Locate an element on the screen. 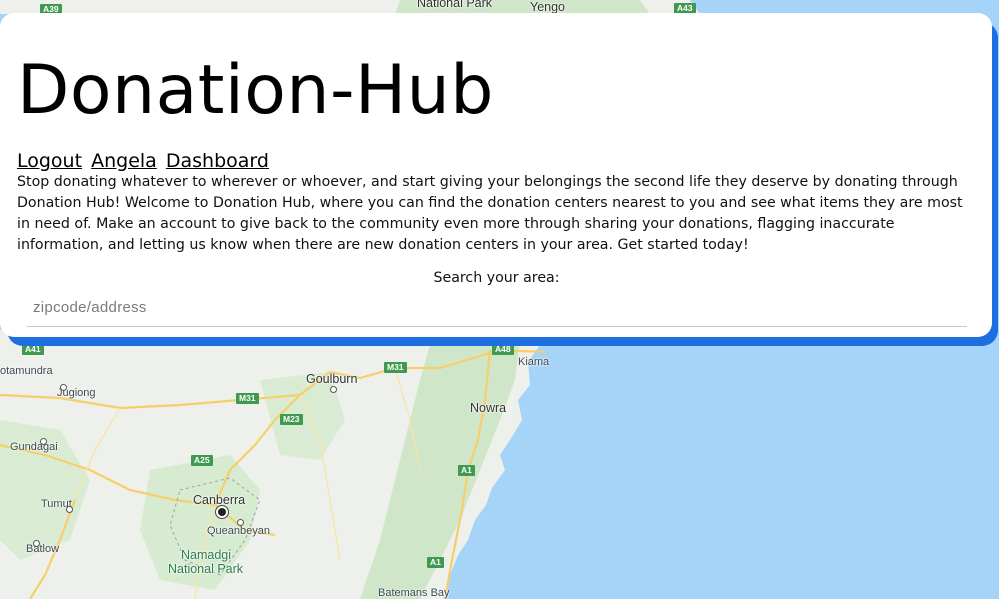  map-label-national-park: National Park is located at coordinates (455, 5).